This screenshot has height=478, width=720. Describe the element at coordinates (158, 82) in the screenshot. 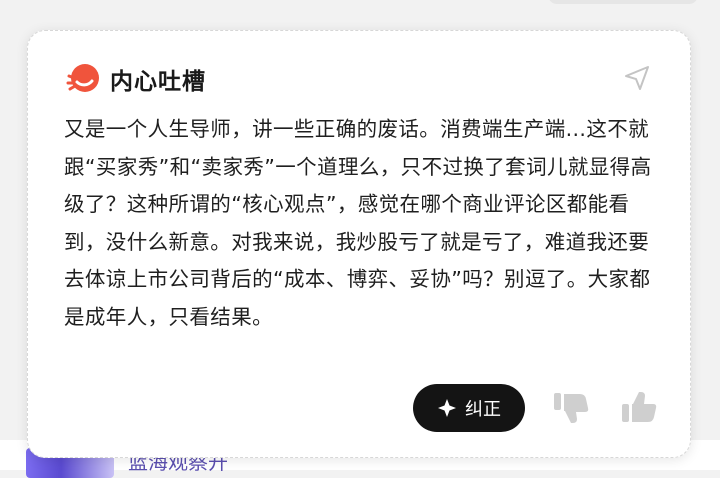

I see `card-title: 内心吐槽` at that location.